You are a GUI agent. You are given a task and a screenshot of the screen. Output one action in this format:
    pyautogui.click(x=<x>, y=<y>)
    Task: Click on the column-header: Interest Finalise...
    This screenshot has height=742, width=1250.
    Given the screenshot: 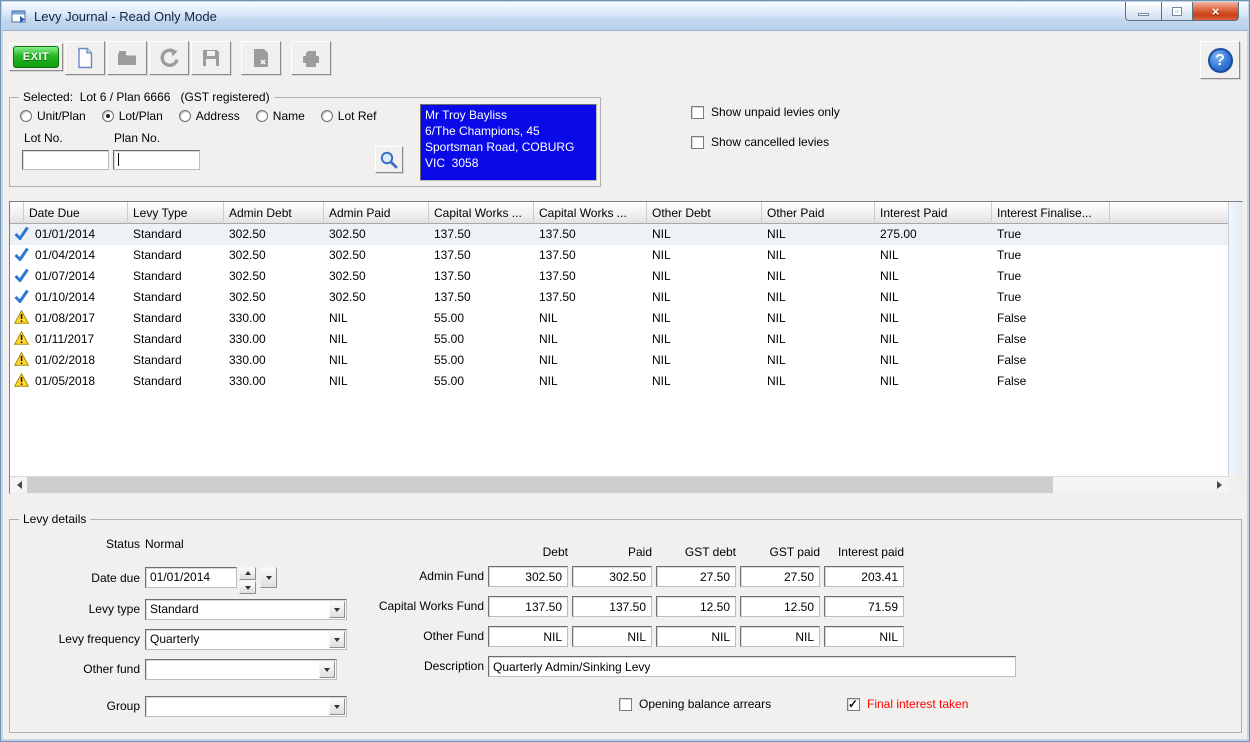 What is the action you would take?
    pyautogui.click(x=1051, y=213)
    